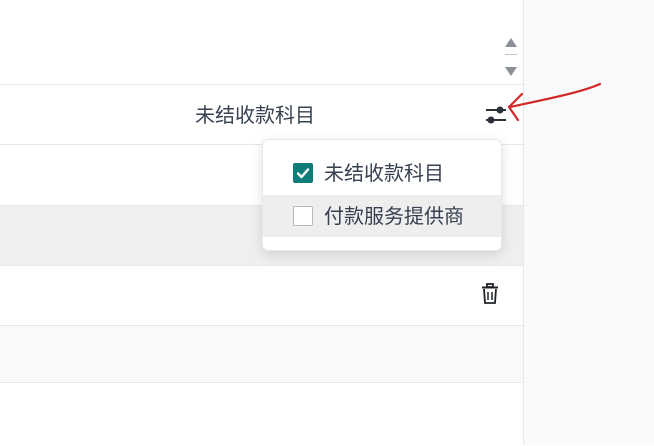  Describe the element at coordinates (255, 115) in the screenshot. I see `column-header-outstanding-receipts-account: 未结收款科目` at that location.